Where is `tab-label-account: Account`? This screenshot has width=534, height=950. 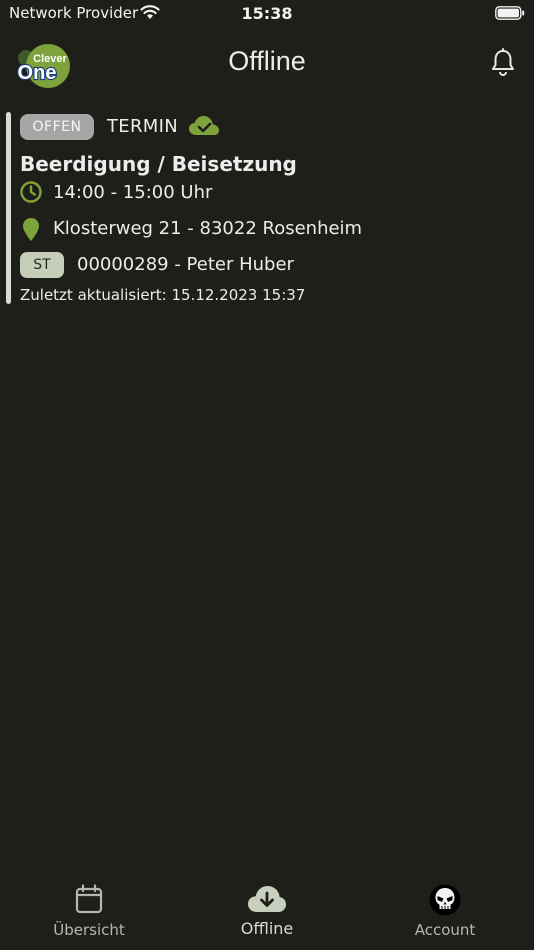
tab-label-account: Account is located at coordinates (445, 930).